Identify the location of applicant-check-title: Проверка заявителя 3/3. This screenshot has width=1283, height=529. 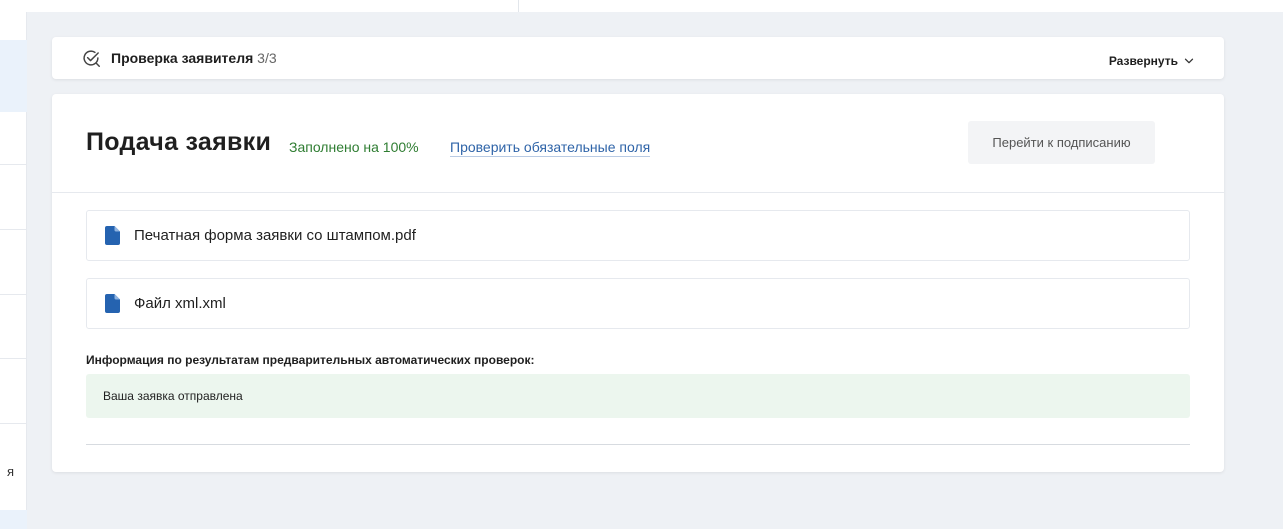
(194, 58).